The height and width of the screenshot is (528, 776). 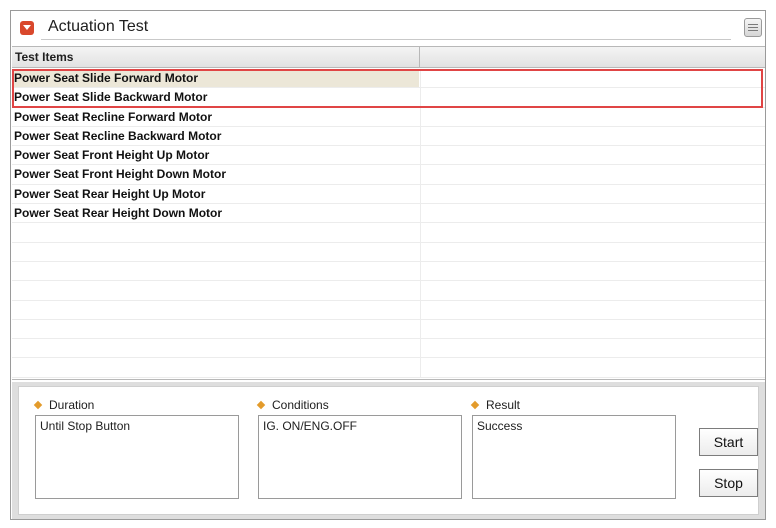 What do you see at coordinates (503, 405) in the screenshot?
I see `result-label-text: Result` at bounding box center [503, 405].